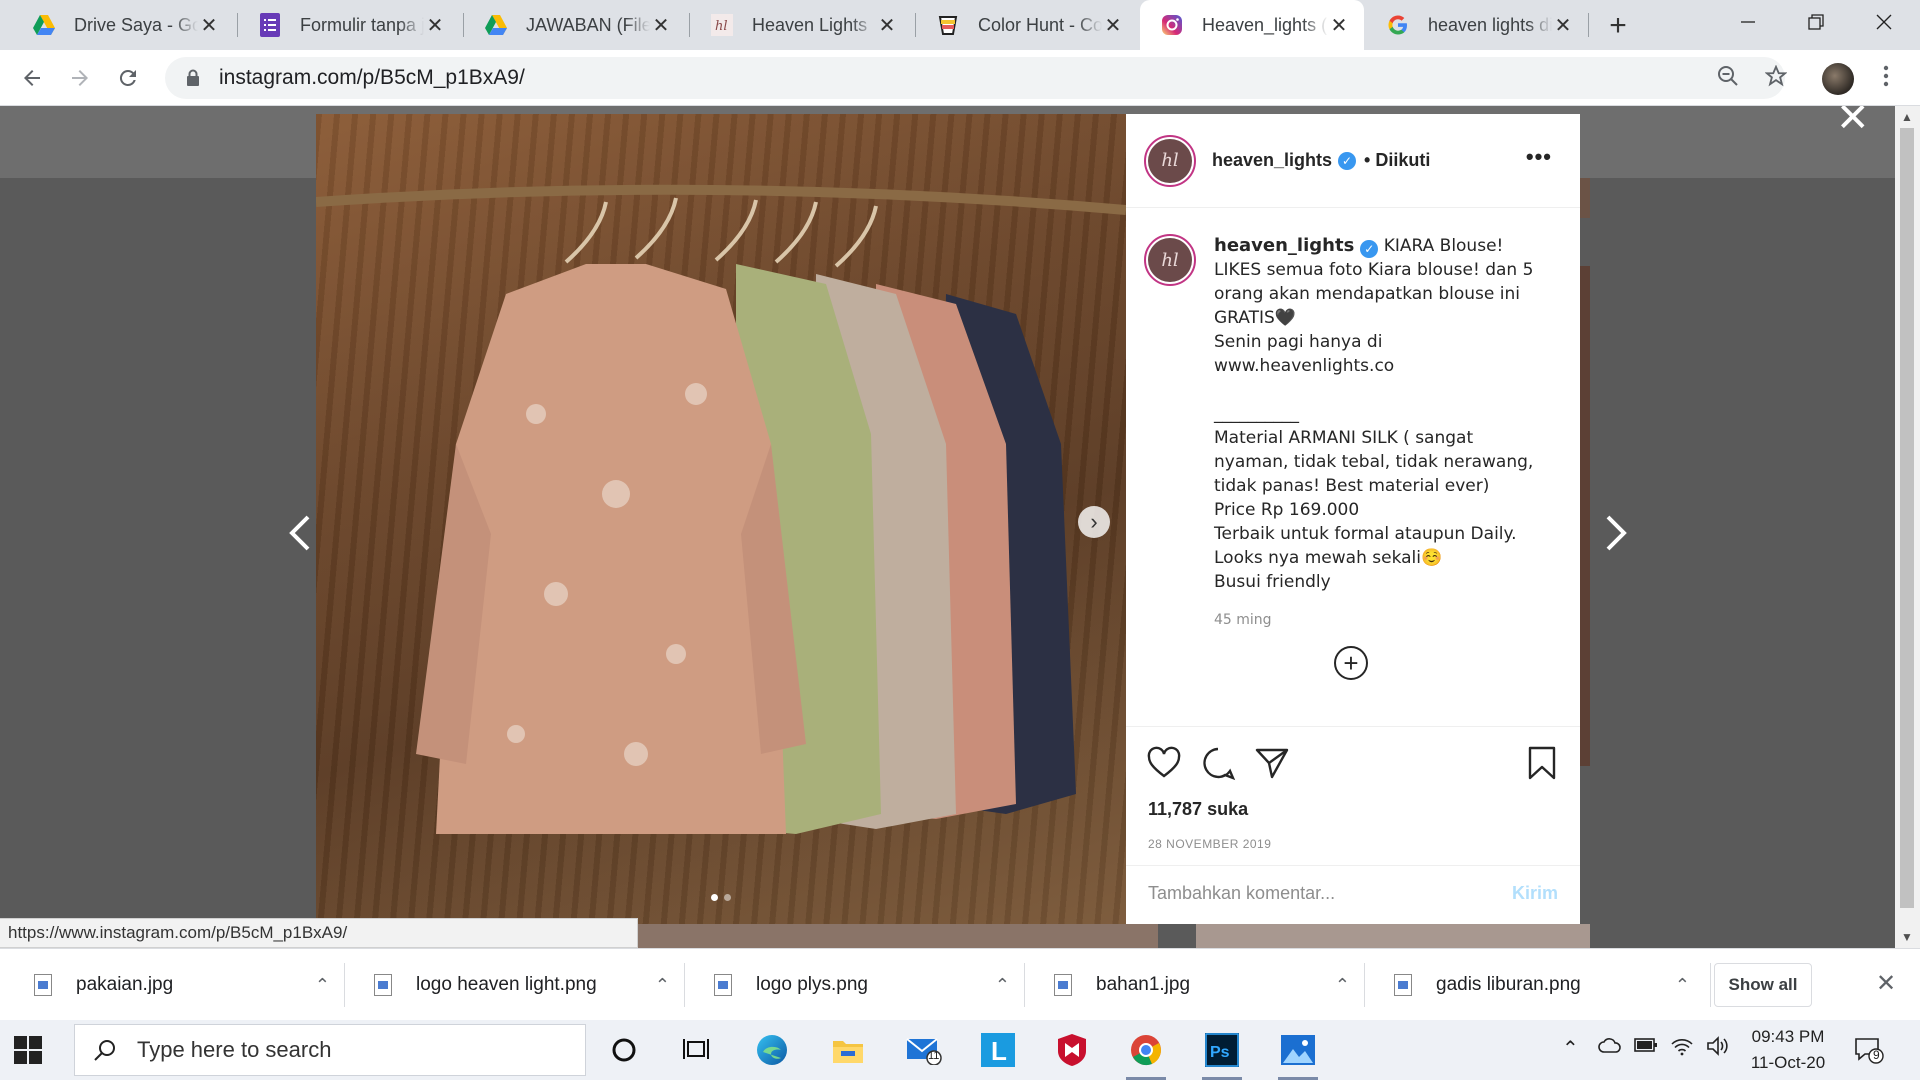  Describe the element at coordinates (300, 534) in the screenshot. I see `previous-post-arrow-icon` at that location.